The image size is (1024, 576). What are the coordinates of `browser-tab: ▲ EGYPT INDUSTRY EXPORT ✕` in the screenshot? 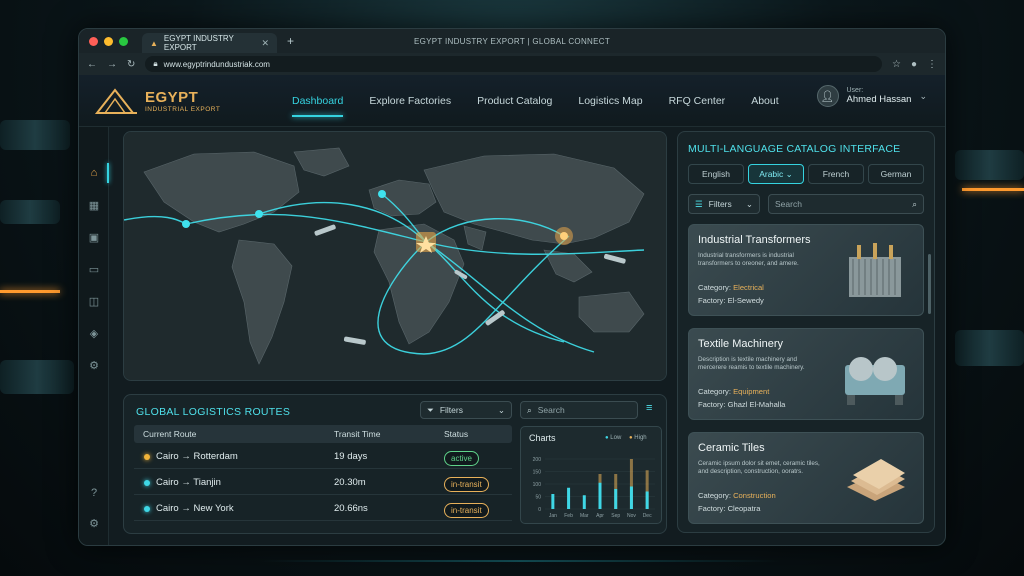 It's located at (209, 43).